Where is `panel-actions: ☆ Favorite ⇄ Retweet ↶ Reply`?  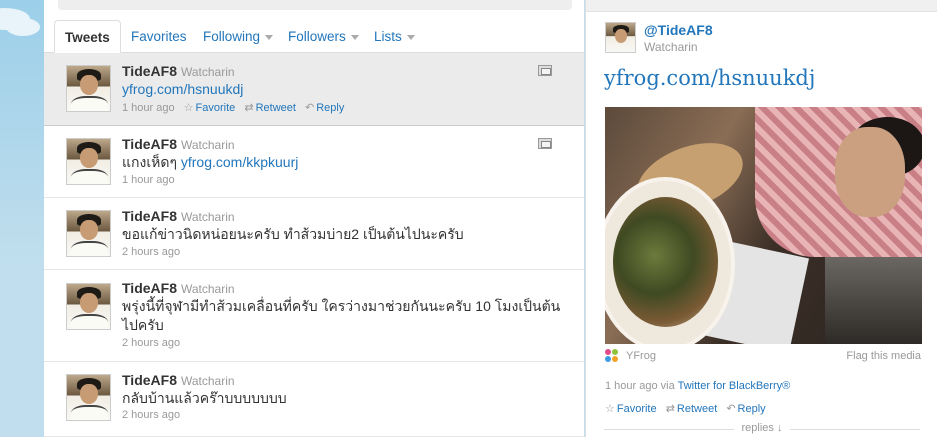 panel-actions: ☆ Favorite ⇄ Retweet ↶ Reply is located at coordinates (685, 408).